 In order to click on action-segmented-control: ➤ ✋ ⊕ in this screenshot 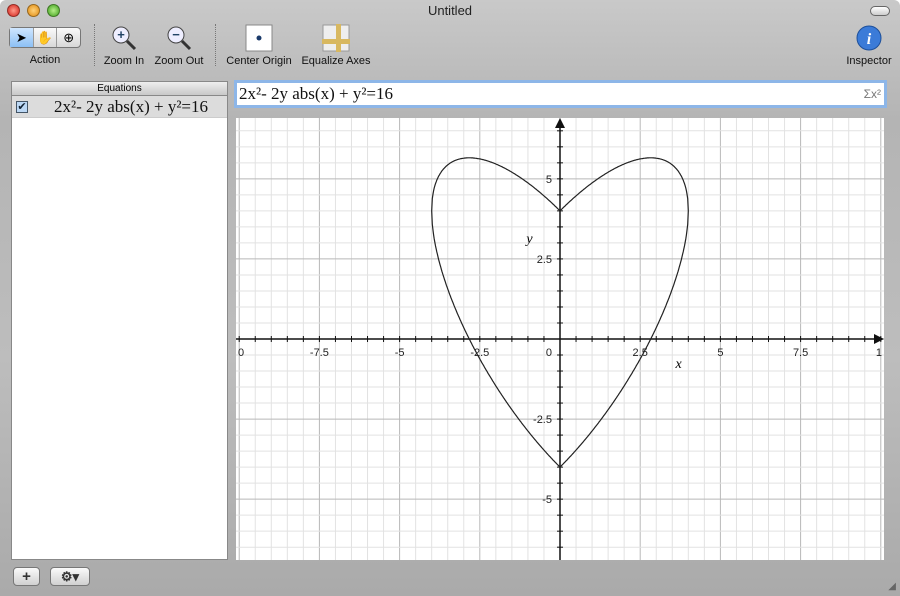, I will do `click(45, 37)`.